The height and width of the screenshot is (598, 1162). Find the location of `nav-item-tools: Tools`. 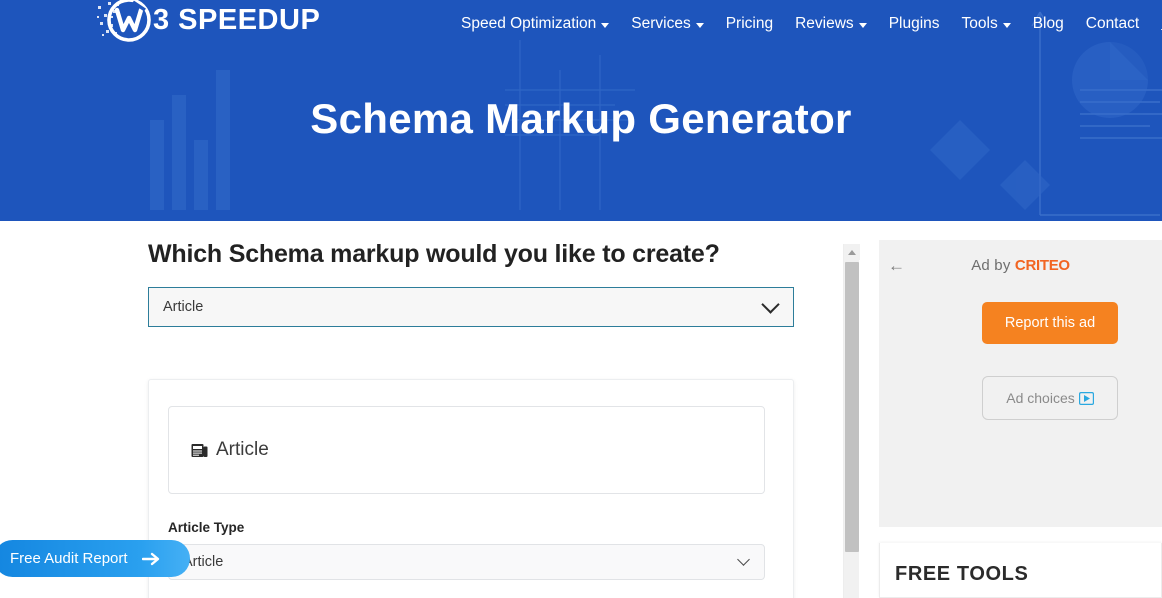

nav-item-tools: Tools is located at coordinates (986, 24).